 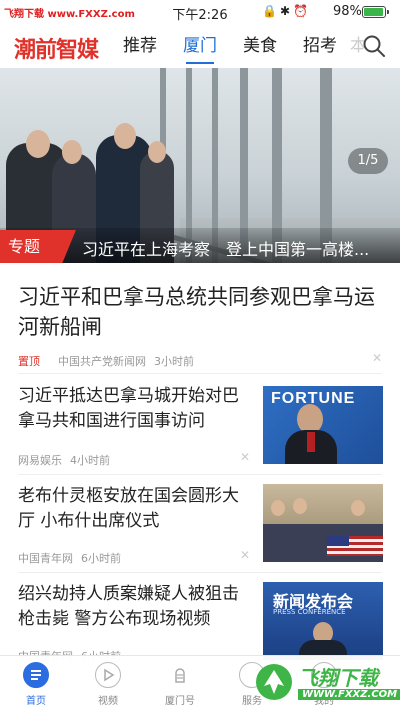 I want to click on watermark-brand: 飞翔下载, so click(x=338, y=678).